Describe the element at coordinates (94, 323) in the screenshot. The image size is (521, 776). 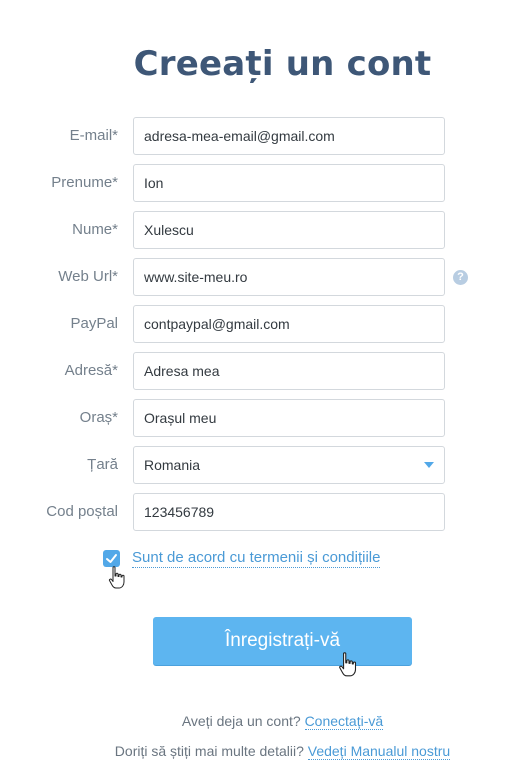
I see `paypal-label: PayPal` at that location.